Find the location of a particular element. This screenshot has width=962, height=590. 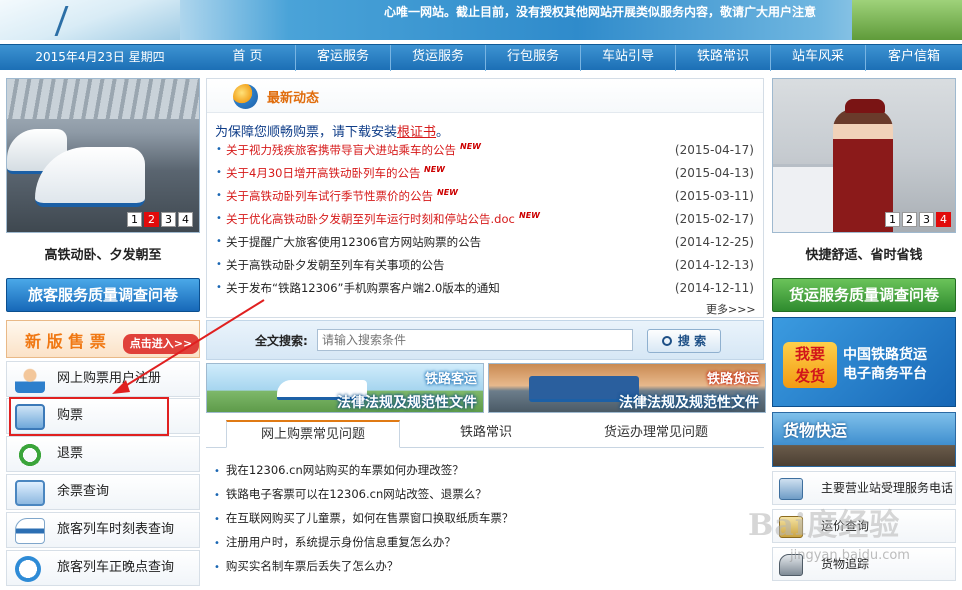

right-carousel-image is located at coordinates (864, 155).